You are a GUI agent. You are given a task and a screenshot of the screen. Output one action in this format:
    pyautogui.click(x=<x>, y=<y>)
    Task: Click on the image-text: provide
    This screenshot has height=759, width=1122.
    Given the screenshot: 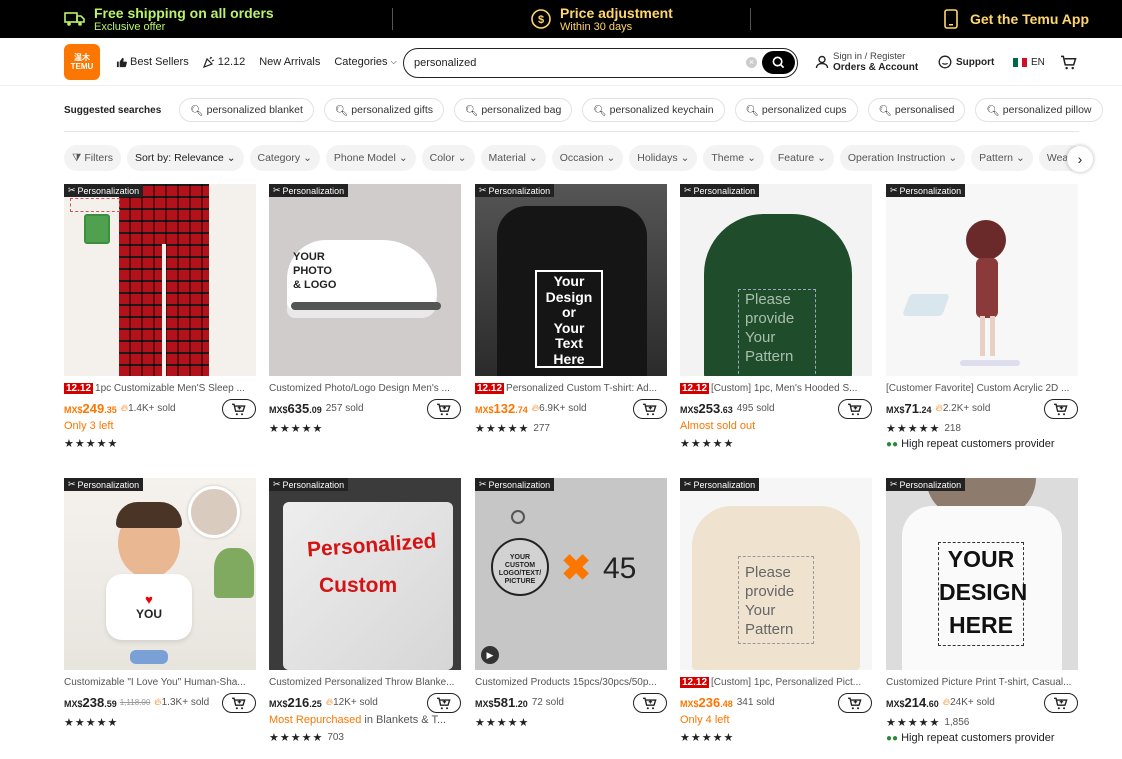 What is the action you would take?
    pyautogui.click(x=770, y=318)
    